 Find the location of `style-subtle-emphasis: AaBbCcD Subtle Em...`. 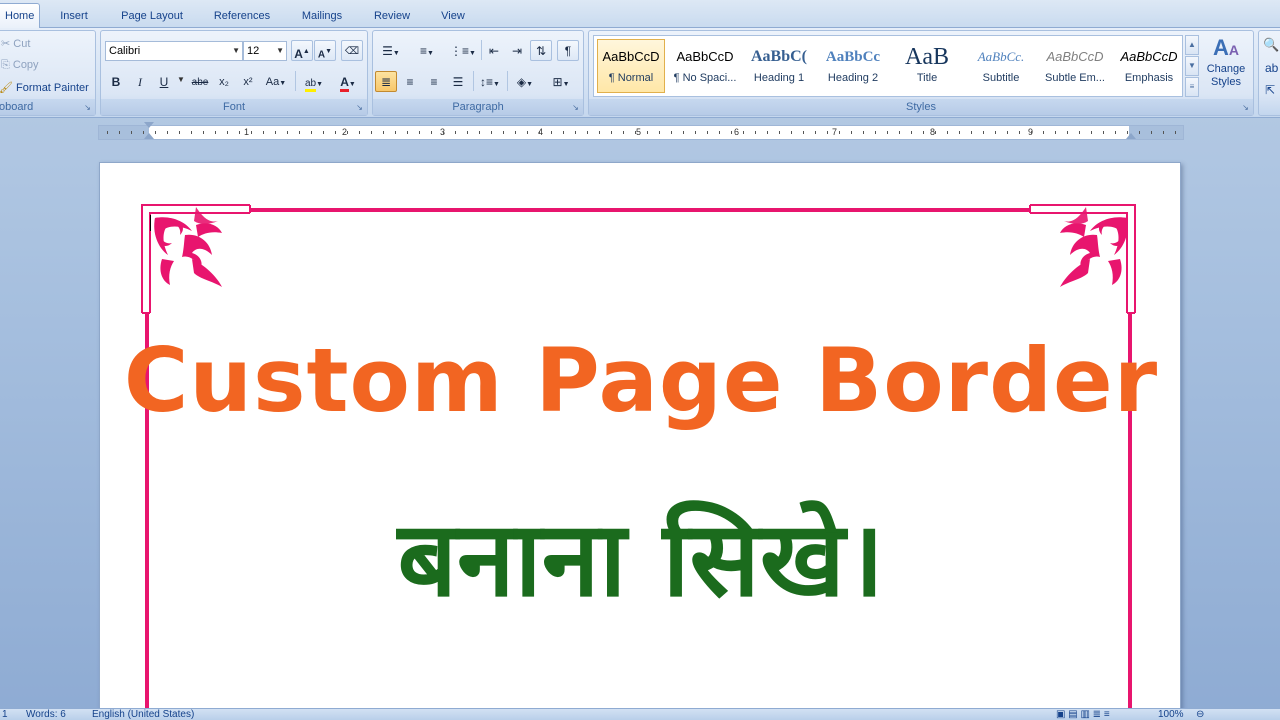

style-subtle-emphasis: AaBbCcD Subtle Em... is located at coordinates (1075, 66).